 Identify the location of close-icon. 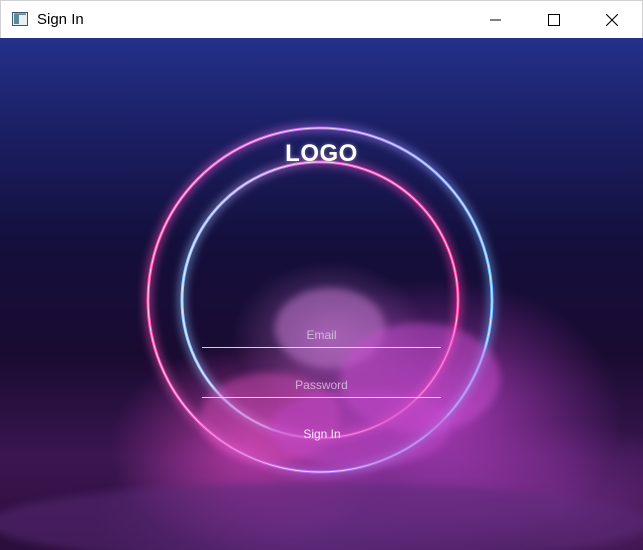
(612, 20).